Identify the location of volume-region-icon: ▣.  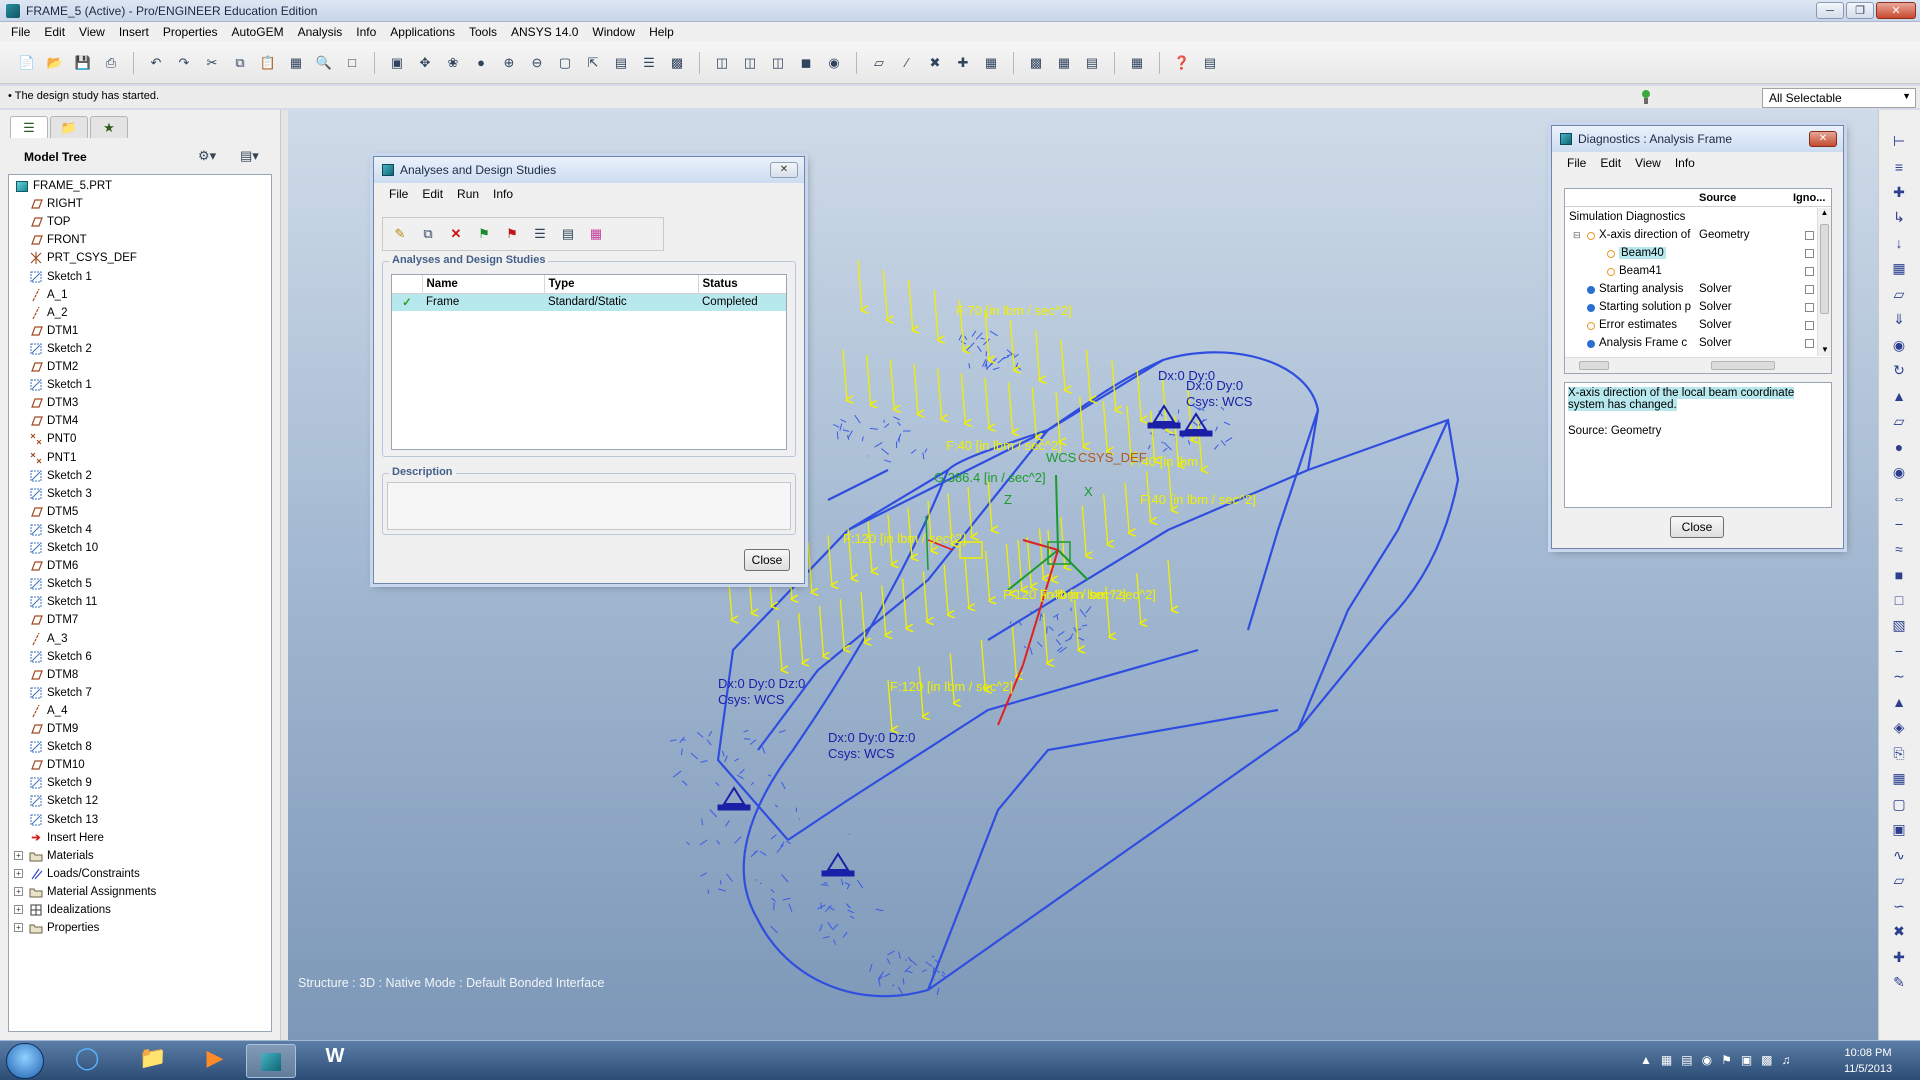
(1899, 830).